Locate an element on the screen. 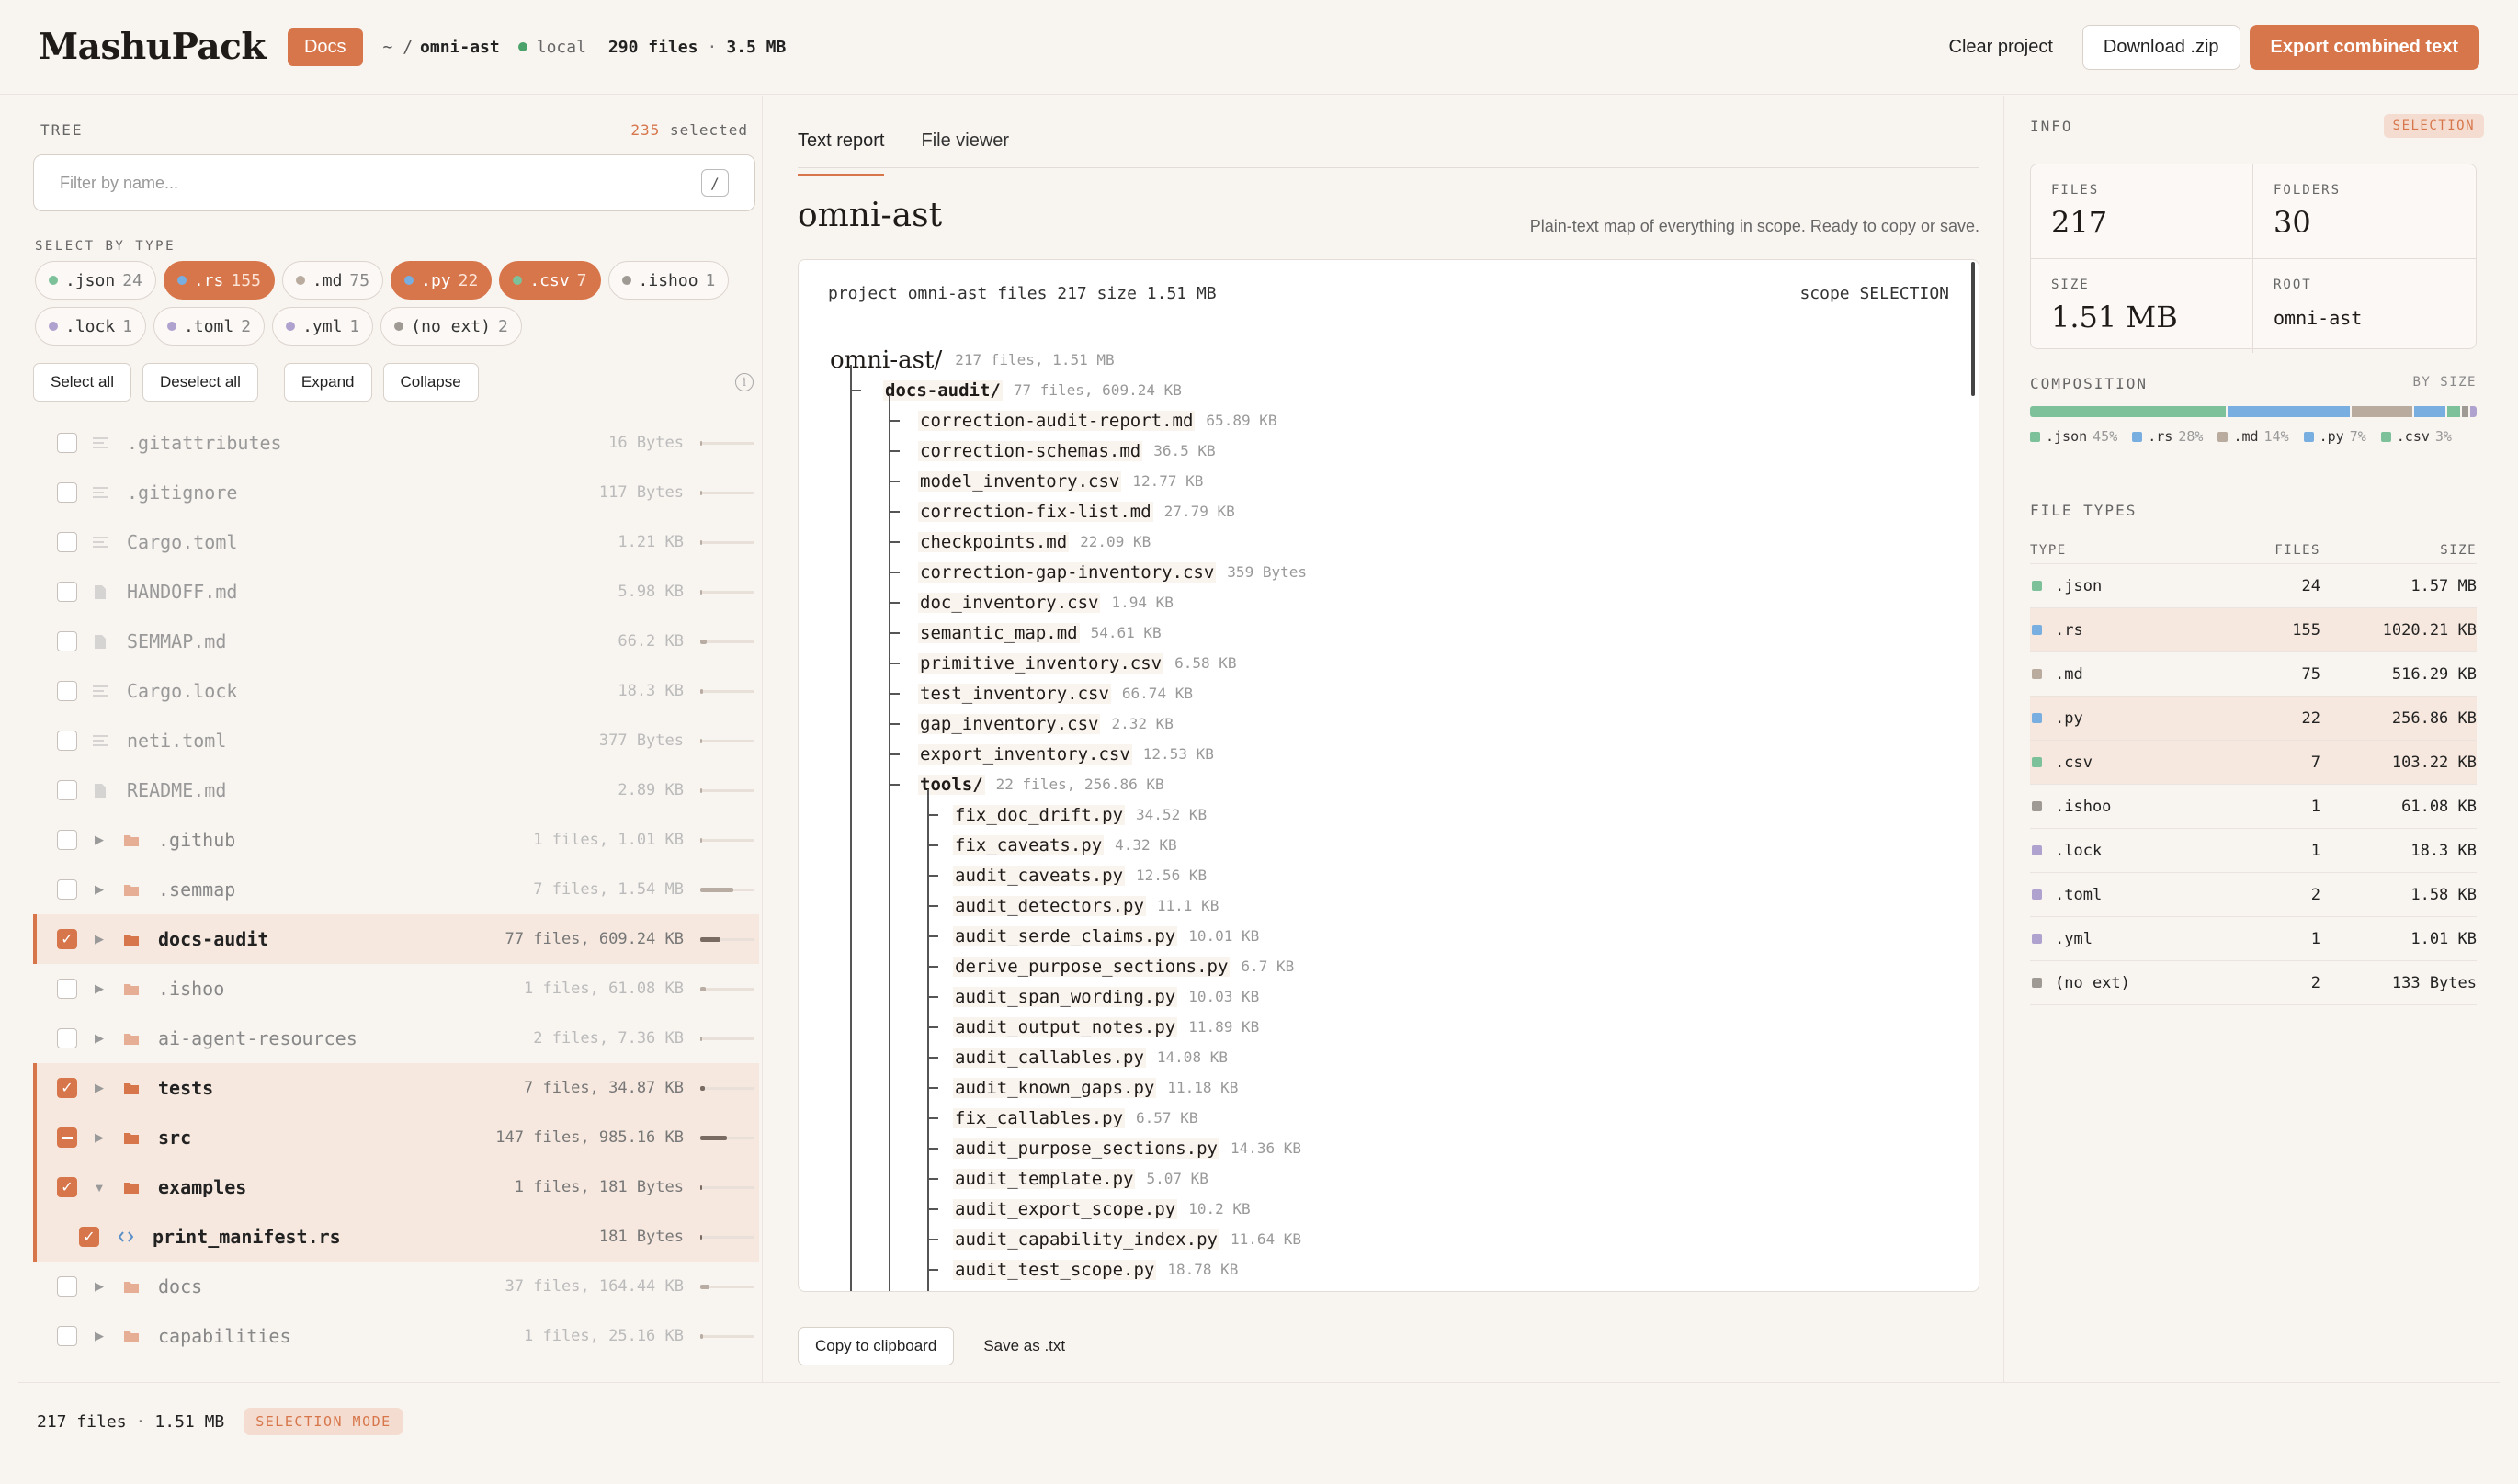 Image resolution: width=2518 pixels, height=1484 pixels. tree-row: .gitignore 117 Bytes is located at coordinates (396, 493).